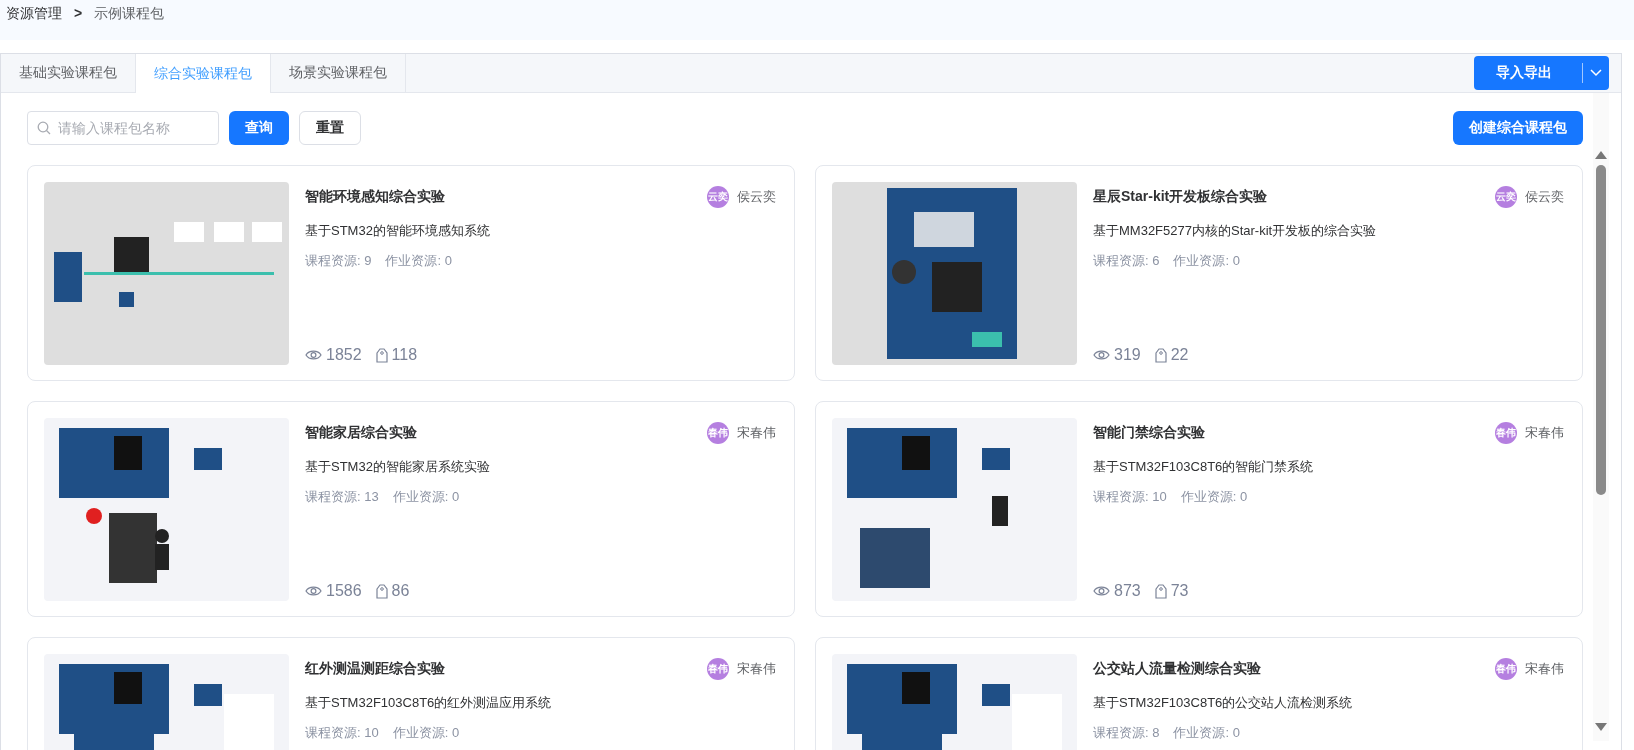 This screenshot has height=750, width=1634. I want to click on card-title: 红外测温测距综合实验, so click(375, 669).